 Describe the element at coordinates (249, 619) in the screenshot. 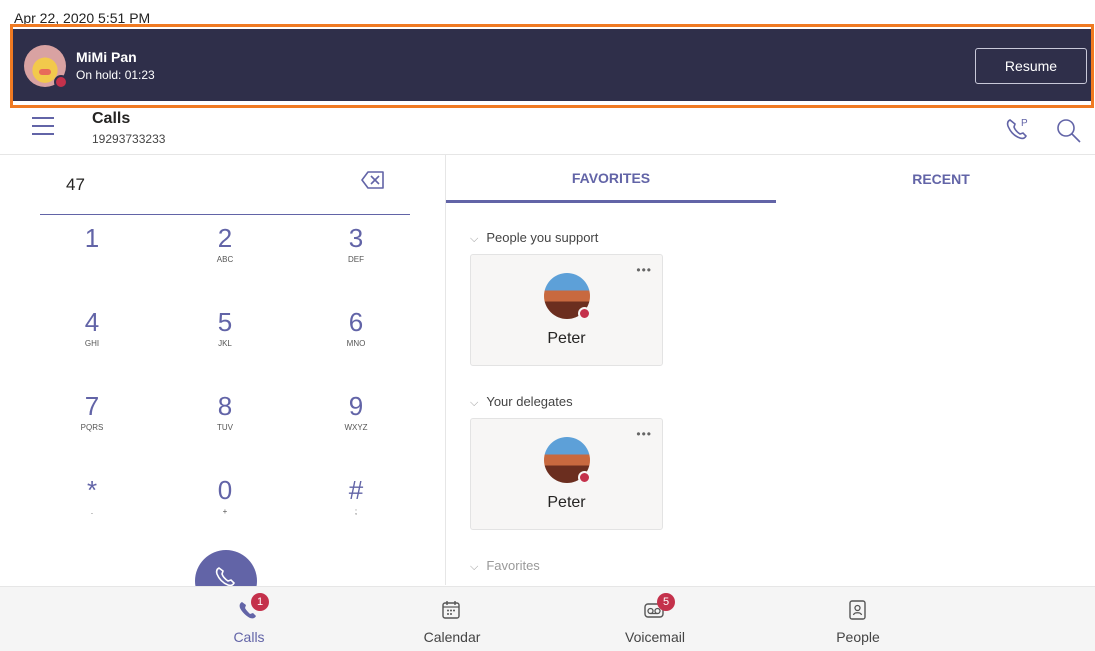

I see `nav-calls: 1 Calls` at that location.